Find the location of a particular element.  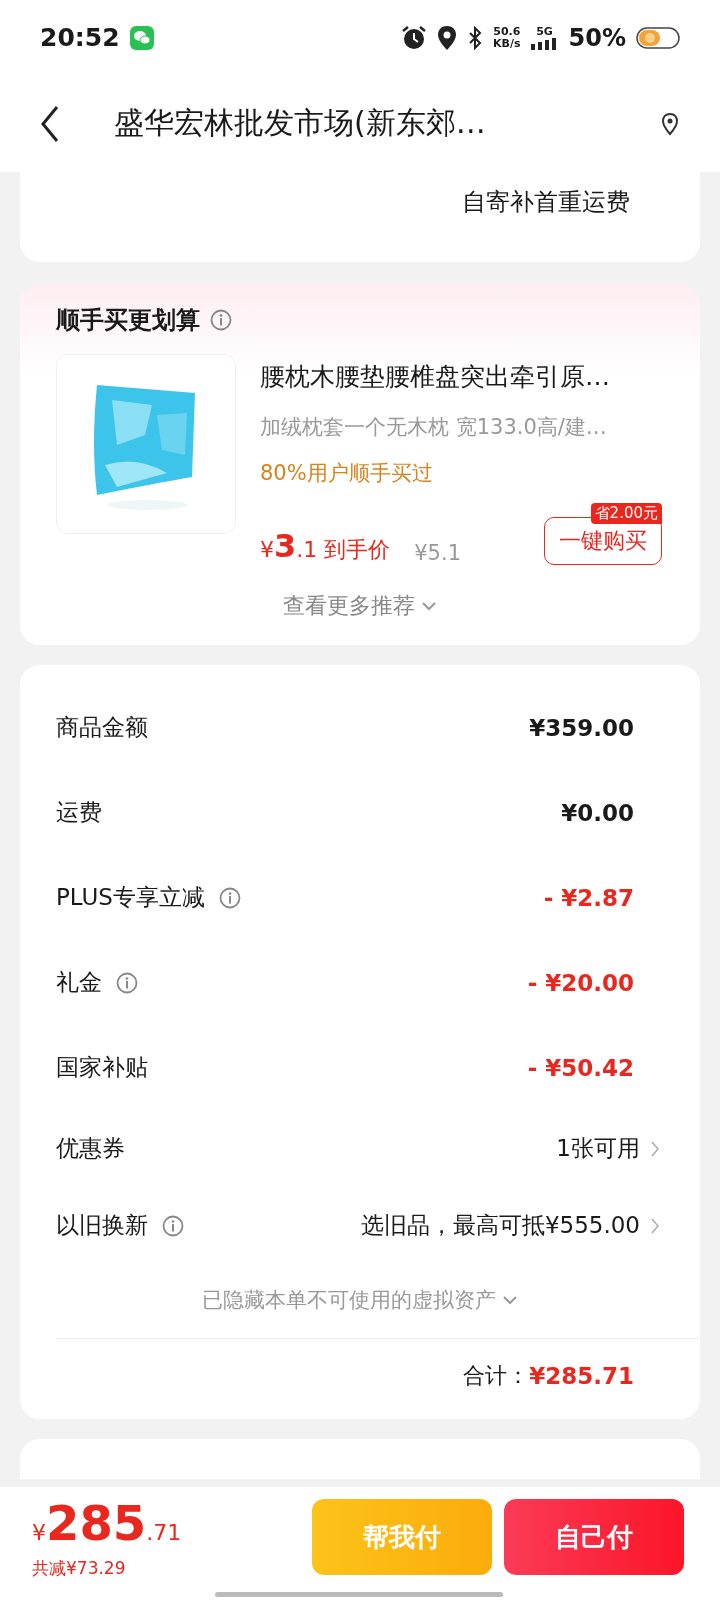

total-price: ¥285.71 is located at coordinates (107, 1526).